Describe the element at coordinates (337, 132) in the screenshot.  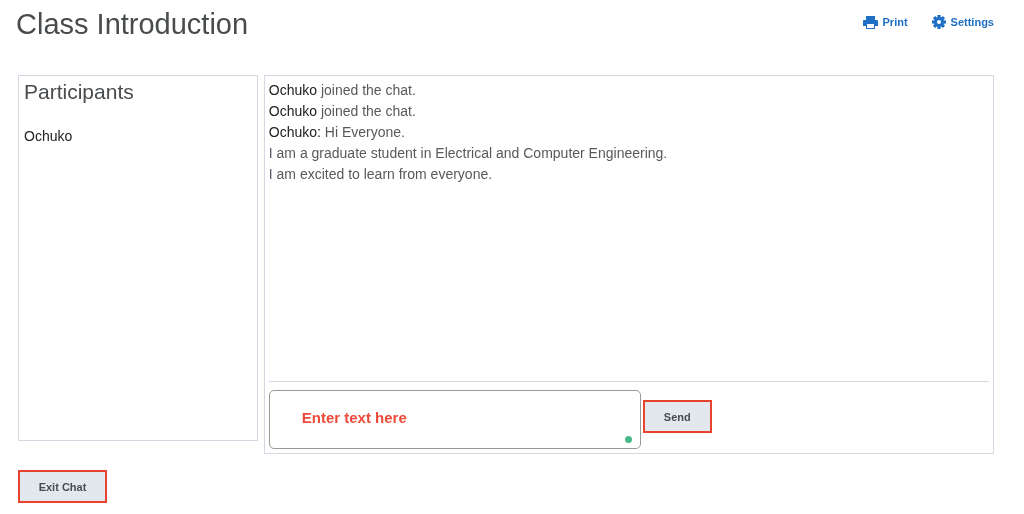
I see `chat-message: Ochuko: Hi Everyone.` at that location.